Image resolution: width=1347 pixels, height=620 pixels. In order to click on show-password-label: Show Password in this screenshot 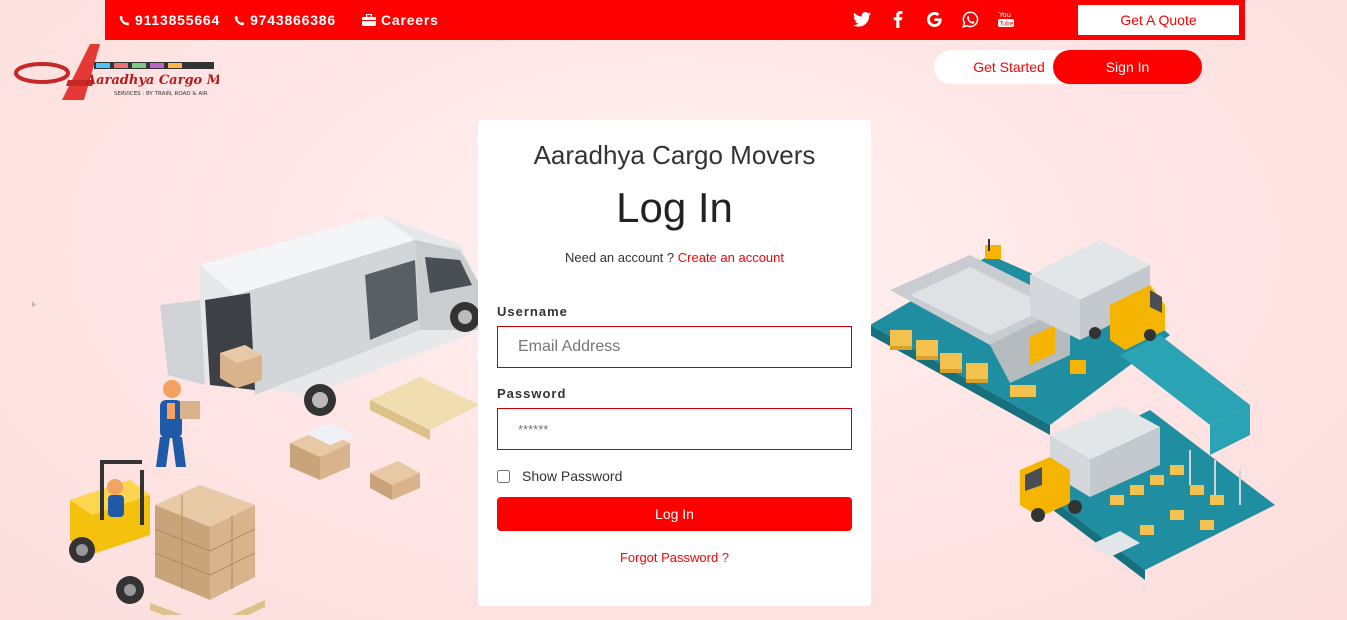, I will do `click(572, 476)`.